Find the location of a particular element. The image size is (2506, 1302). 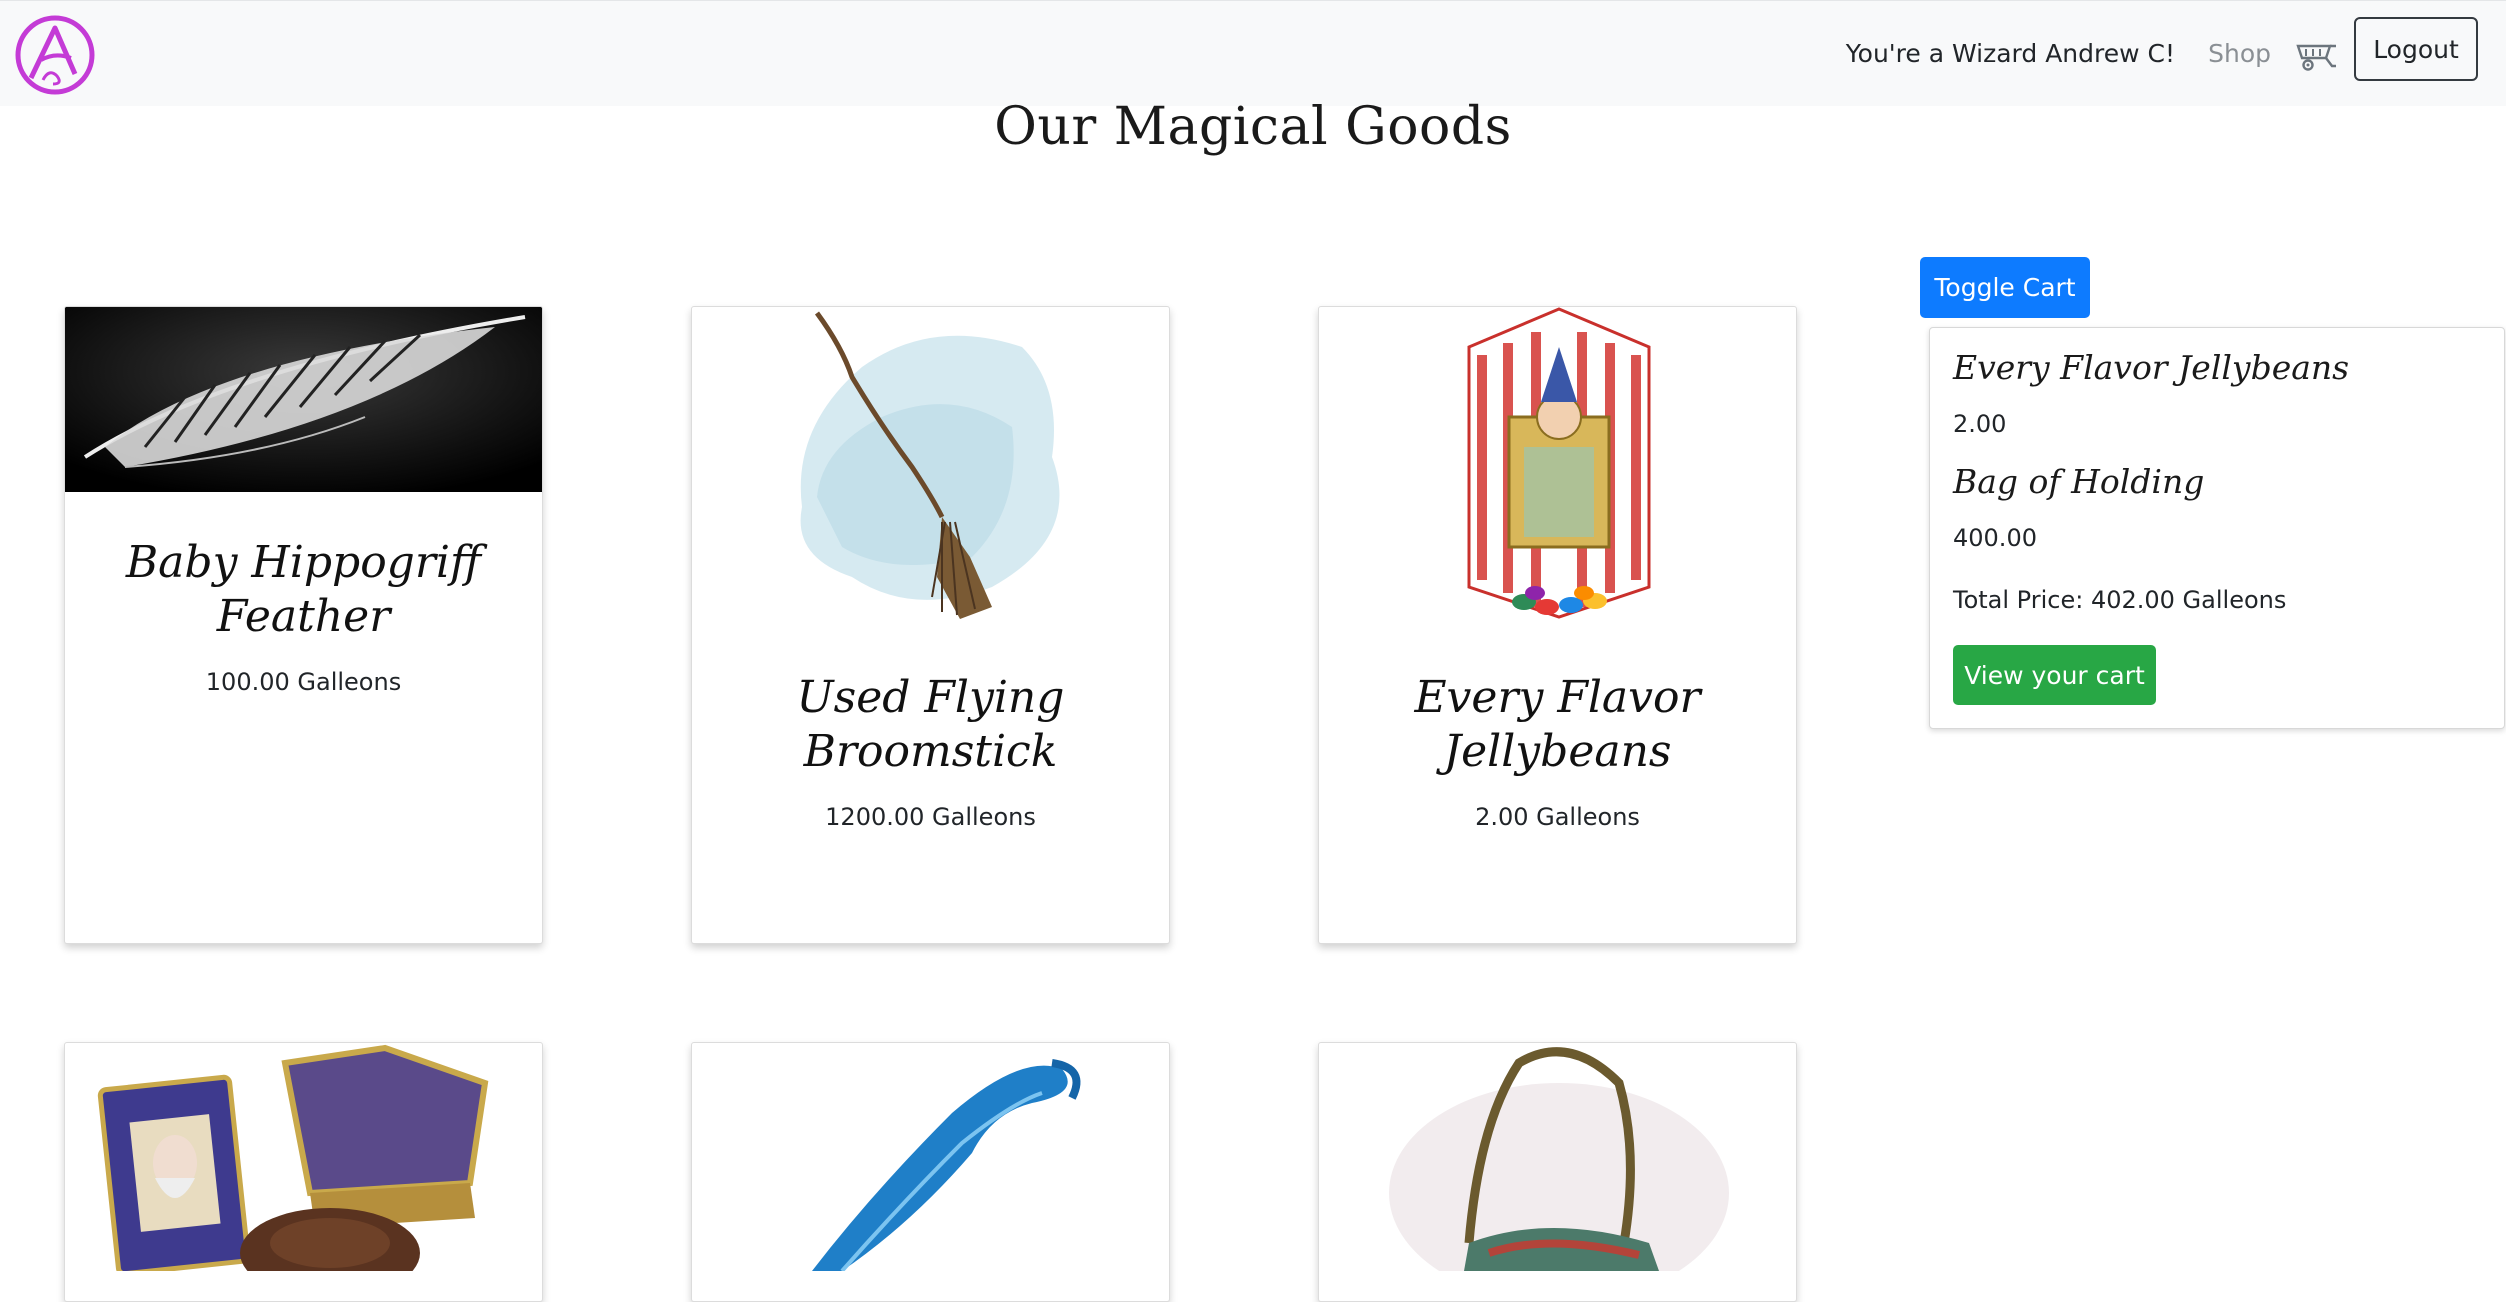

cart-item-price: 400.00 is located at coordinates (1995, 538).